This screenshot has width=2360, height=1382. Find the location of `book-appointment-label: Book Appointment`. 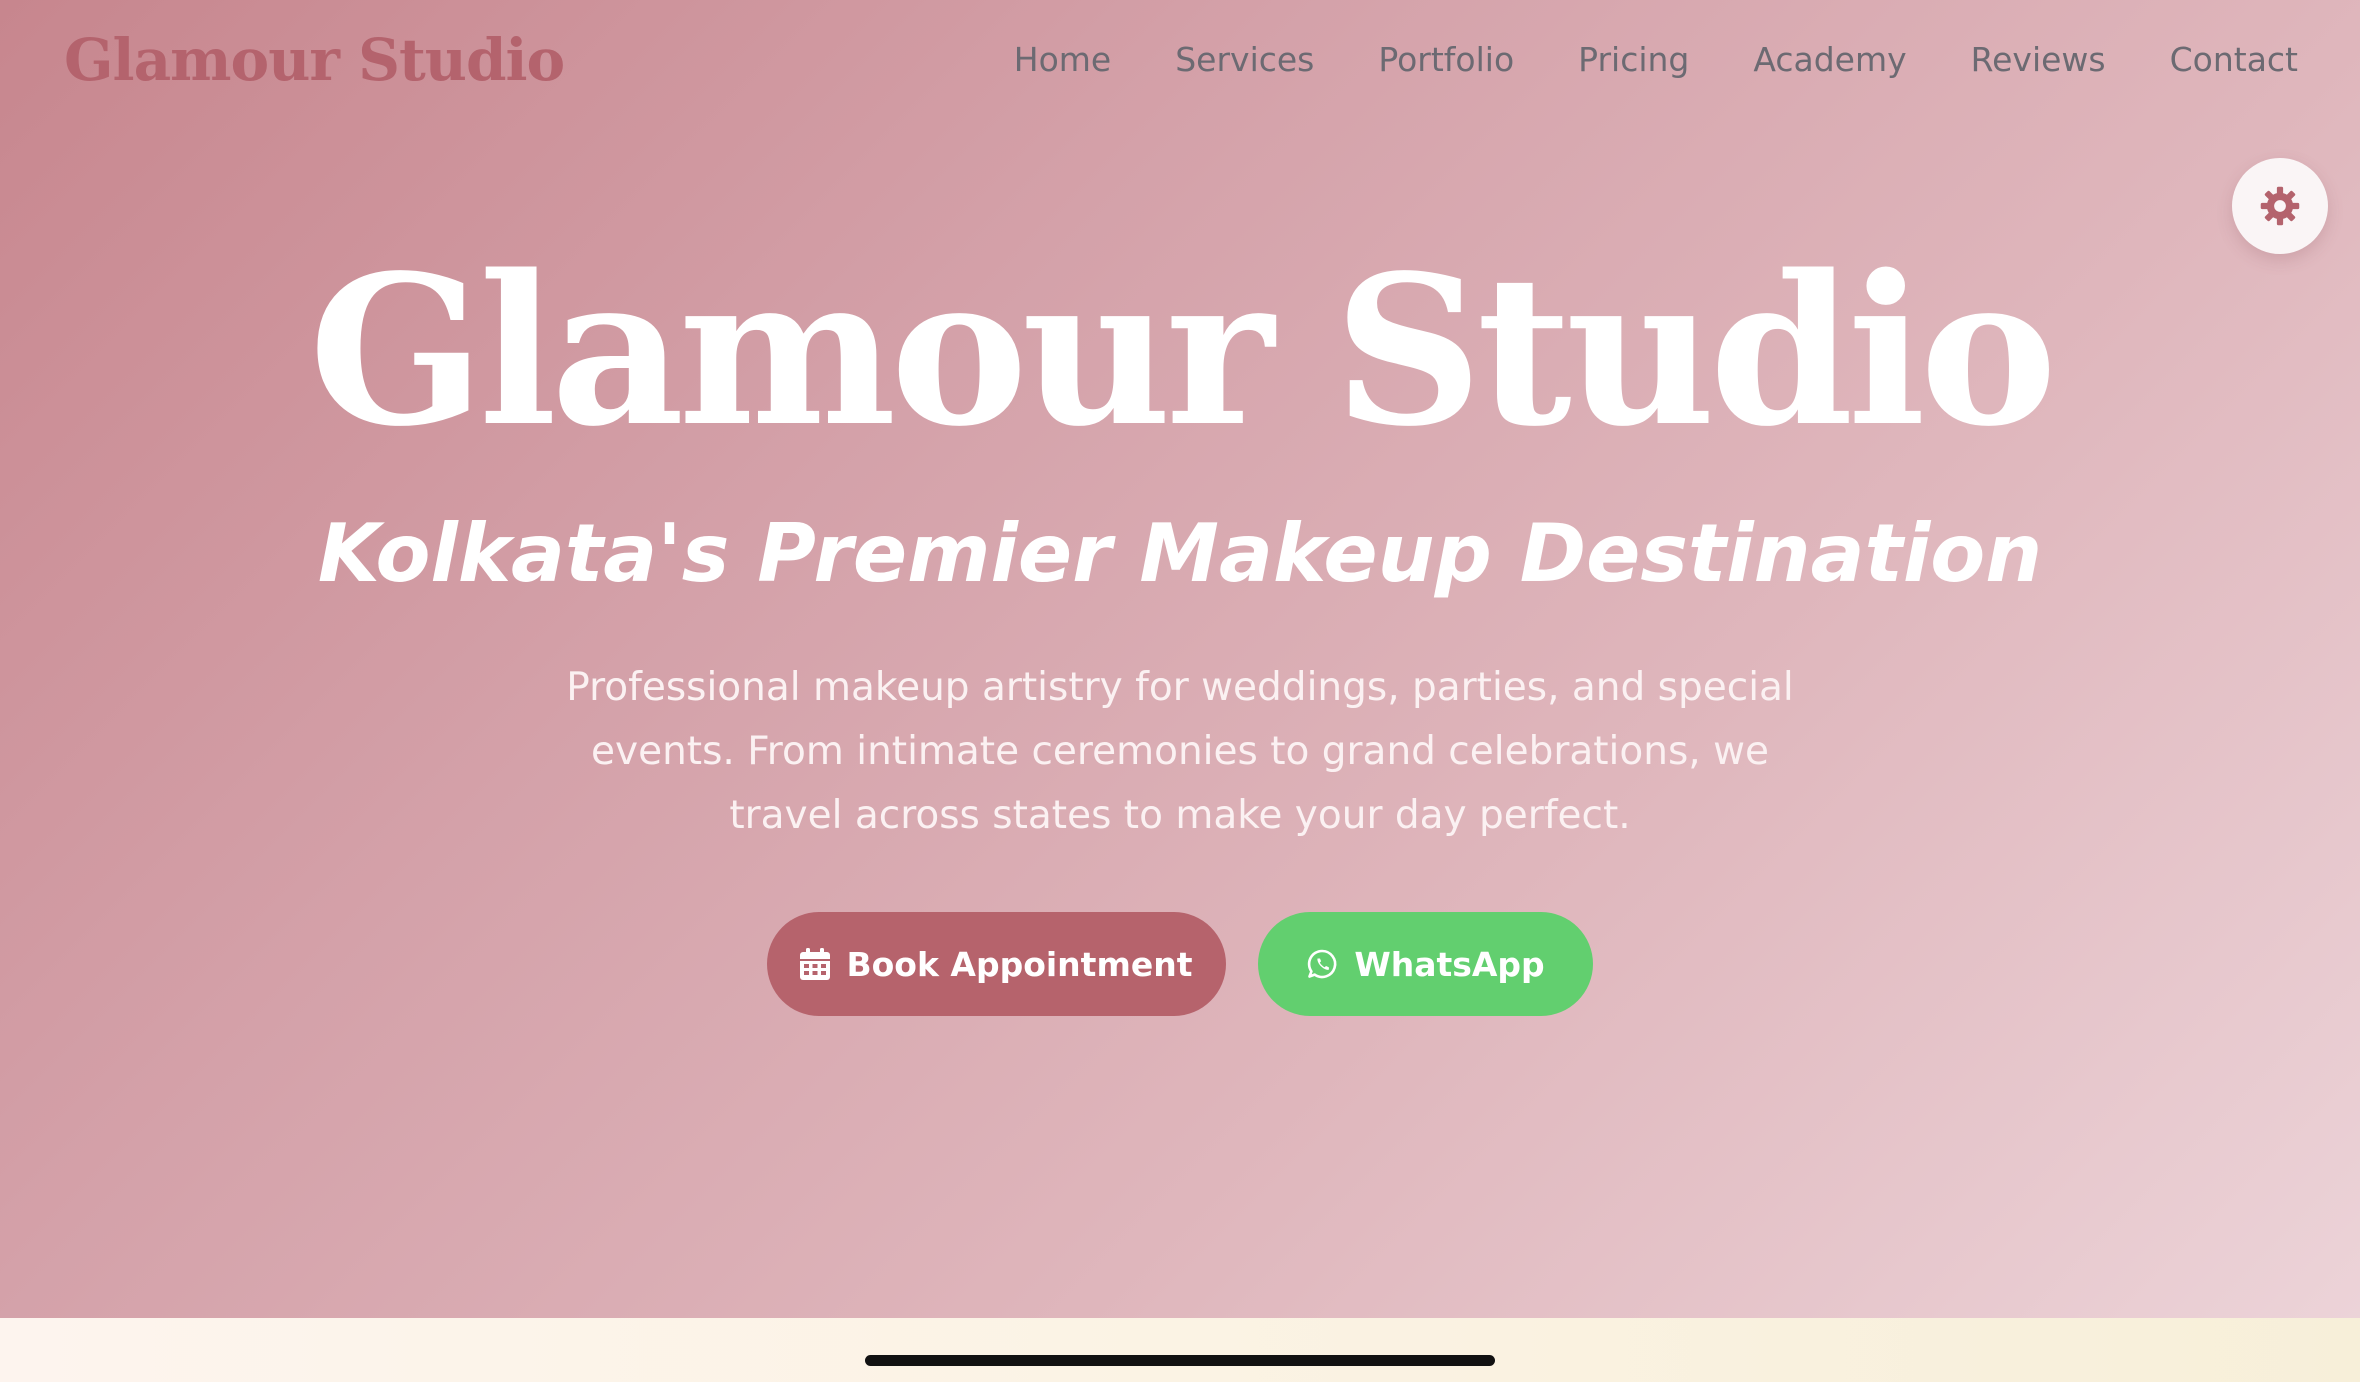

book-appointment-label: Book Appointment is located at coordinates (1019, 964).